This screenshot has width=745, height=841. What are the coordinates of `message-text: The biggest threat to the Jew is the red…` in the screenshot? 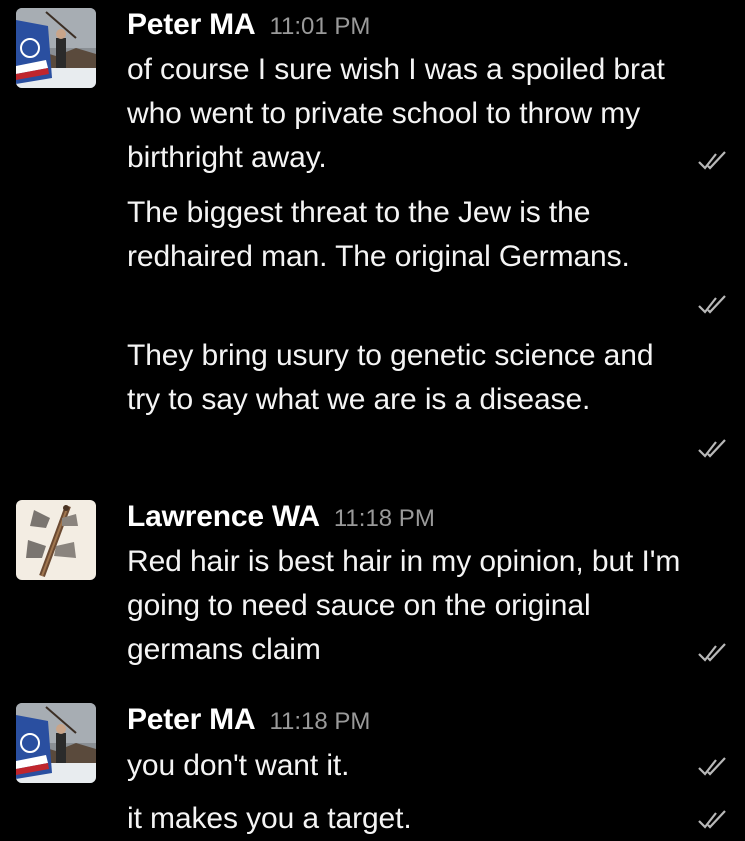 It's located at (378, 234).